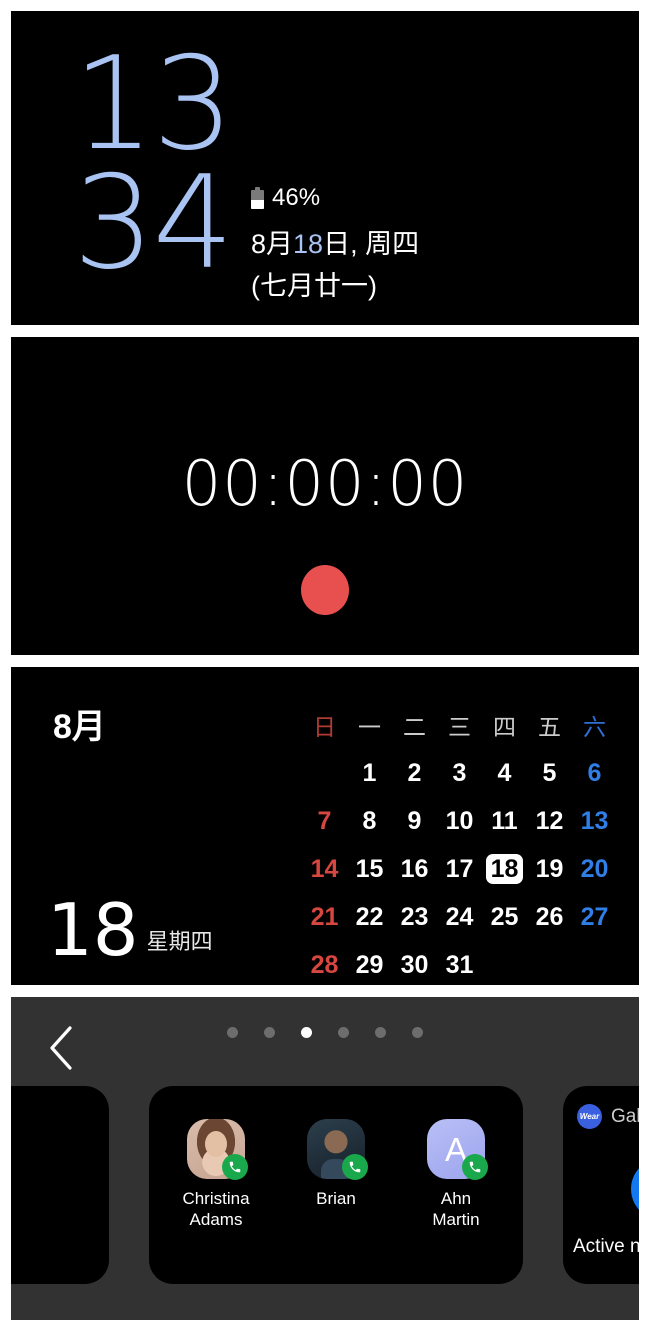  Describe the element at coordinates (456, 1198) in the screenshot. I see `contact-name-line1: Ahn` at that location.